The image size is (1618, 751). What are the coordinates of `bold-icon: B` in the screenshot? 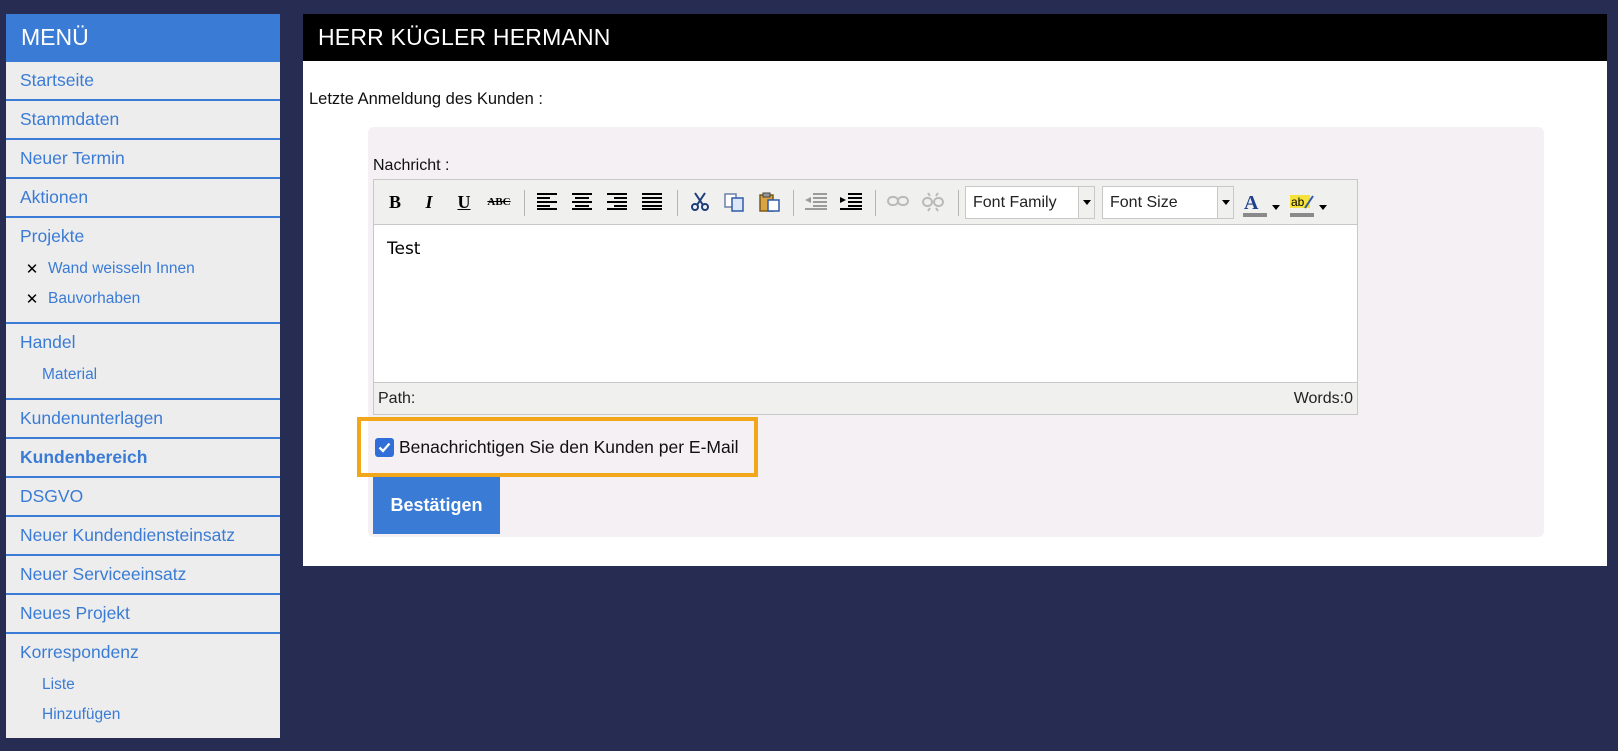 It's located at (395, 202).